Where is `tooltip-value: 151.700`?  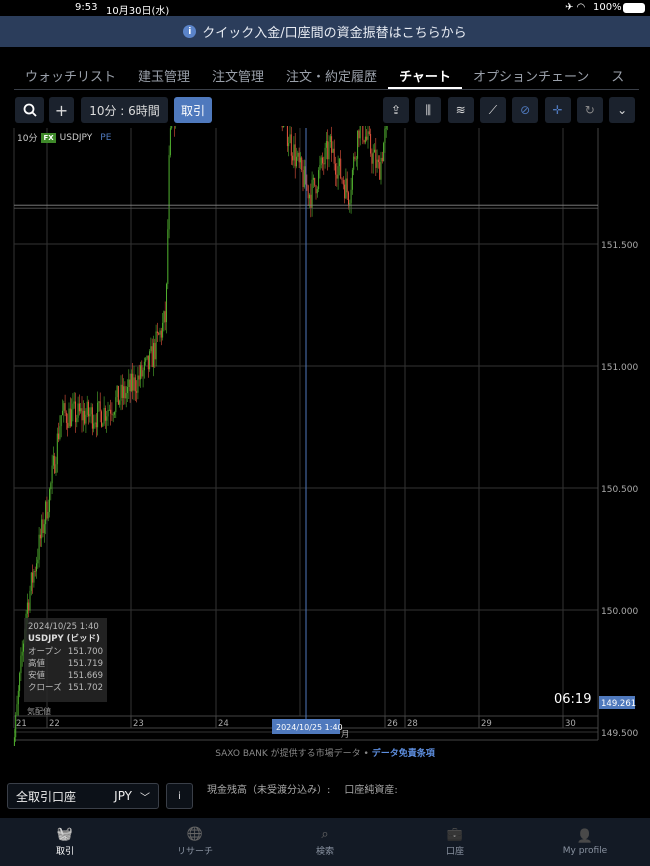
tooltip-value: 151.700 is located at coordinates (85, 652).